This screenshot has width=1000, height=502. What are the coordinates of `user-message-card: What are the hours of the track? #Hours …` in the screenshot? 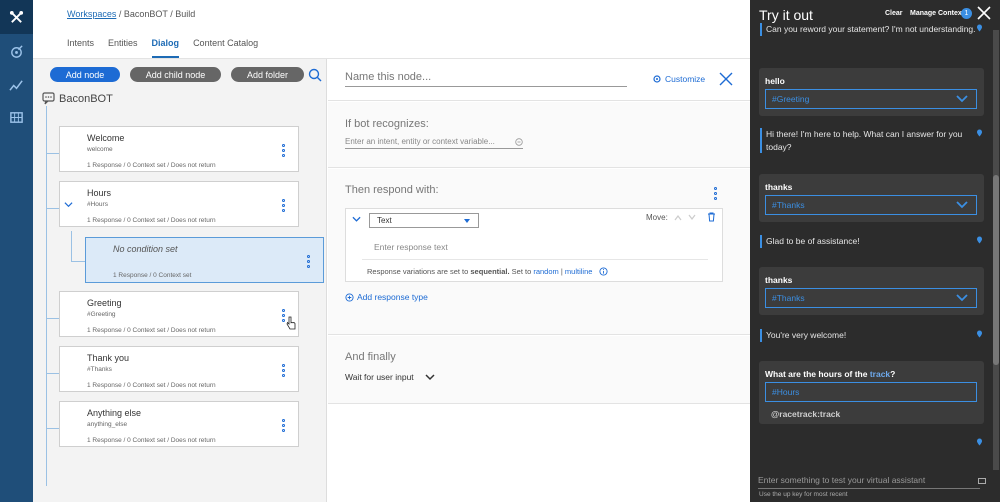 It's located at (871, 392).